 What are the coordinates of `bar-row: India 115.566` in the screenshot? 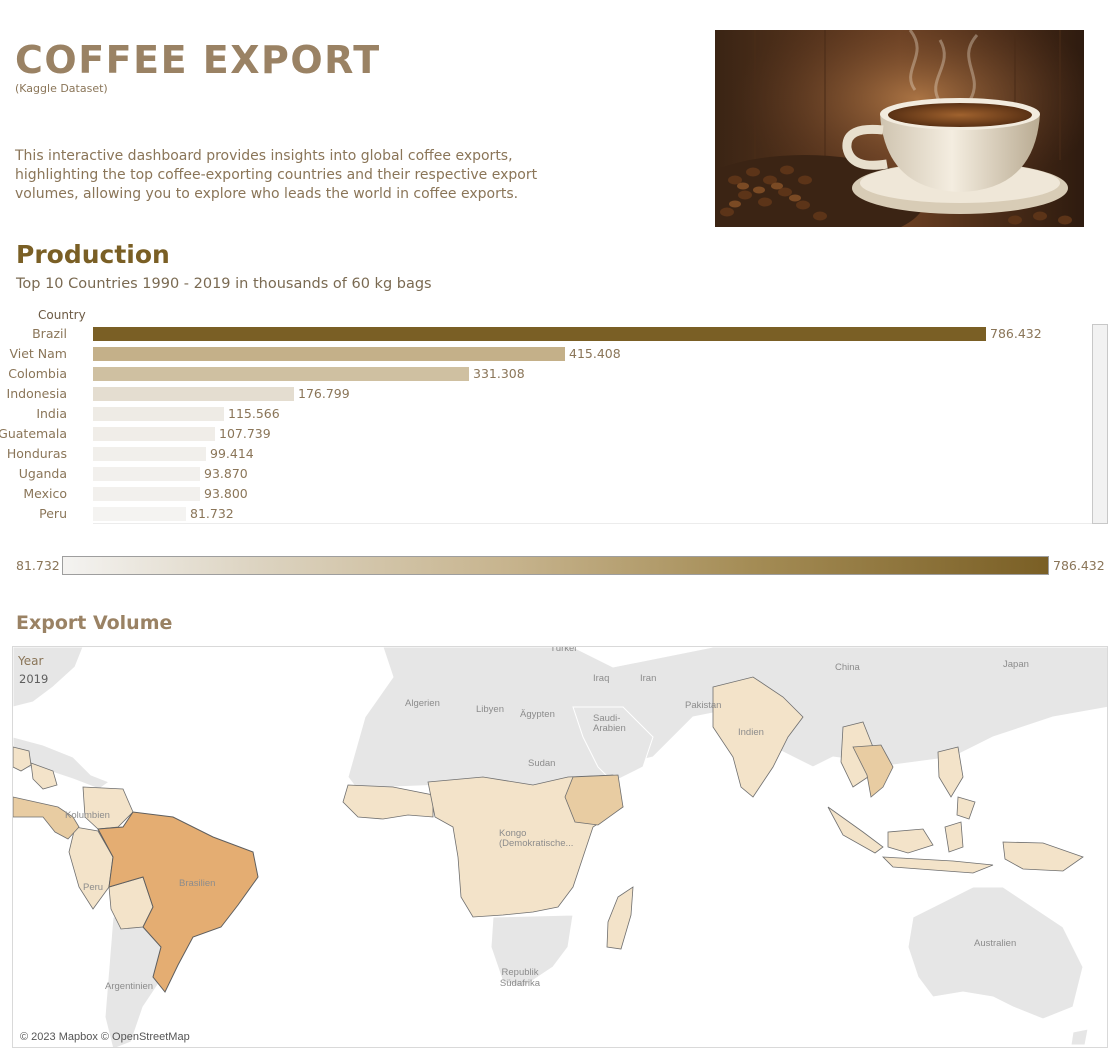 It's located at (545, 414).